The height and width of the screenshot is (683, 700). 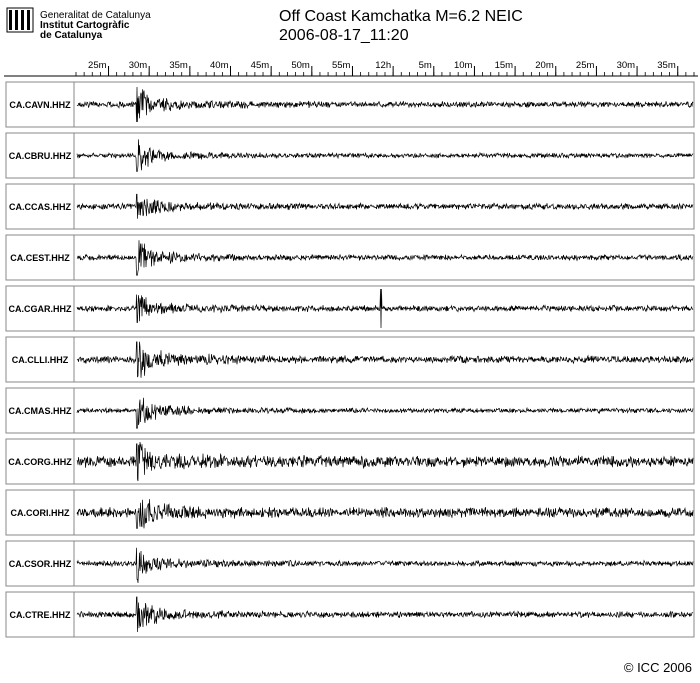 What do you see at coordinates (40, 156) in the screenshot?
I see `station-label: CA.CBRU.HHZ` at bounding box center [40, 156].